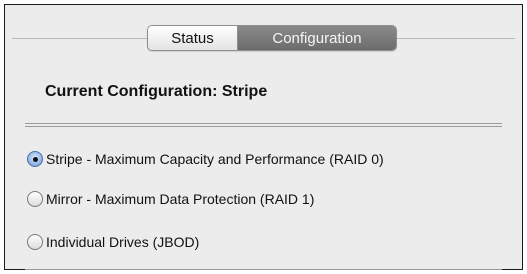 Image resolution: width=527 pixels, height=274 pixels. I want to click on radio-mirror, so click(35, 199).